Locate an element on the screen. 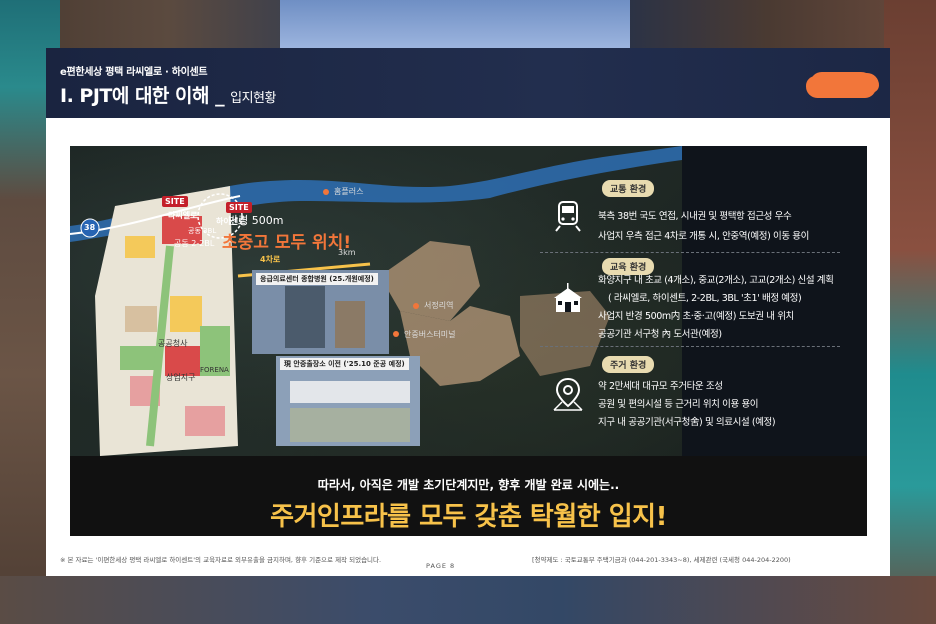 The image size is (936, 624). office-plaza is located at coordinates (350, 425).